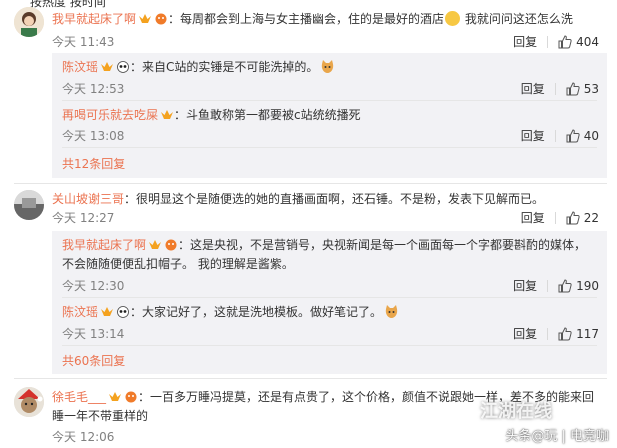 Image resolution: width=617 pixels, height=448 pixels. What do you see at coordinates (256, 312) in the screenshot?
I see `reply-text: ：大家记好了，这就是洗地模板。做好笔记了。` at bounding box center [256, 312].